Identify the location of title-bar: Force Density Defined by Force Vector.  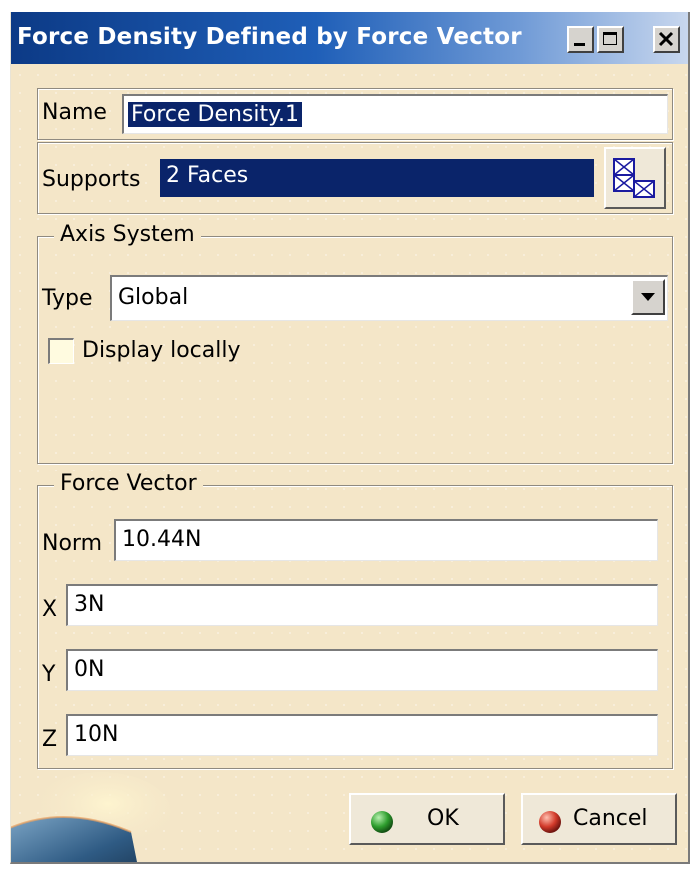
(349, 38).